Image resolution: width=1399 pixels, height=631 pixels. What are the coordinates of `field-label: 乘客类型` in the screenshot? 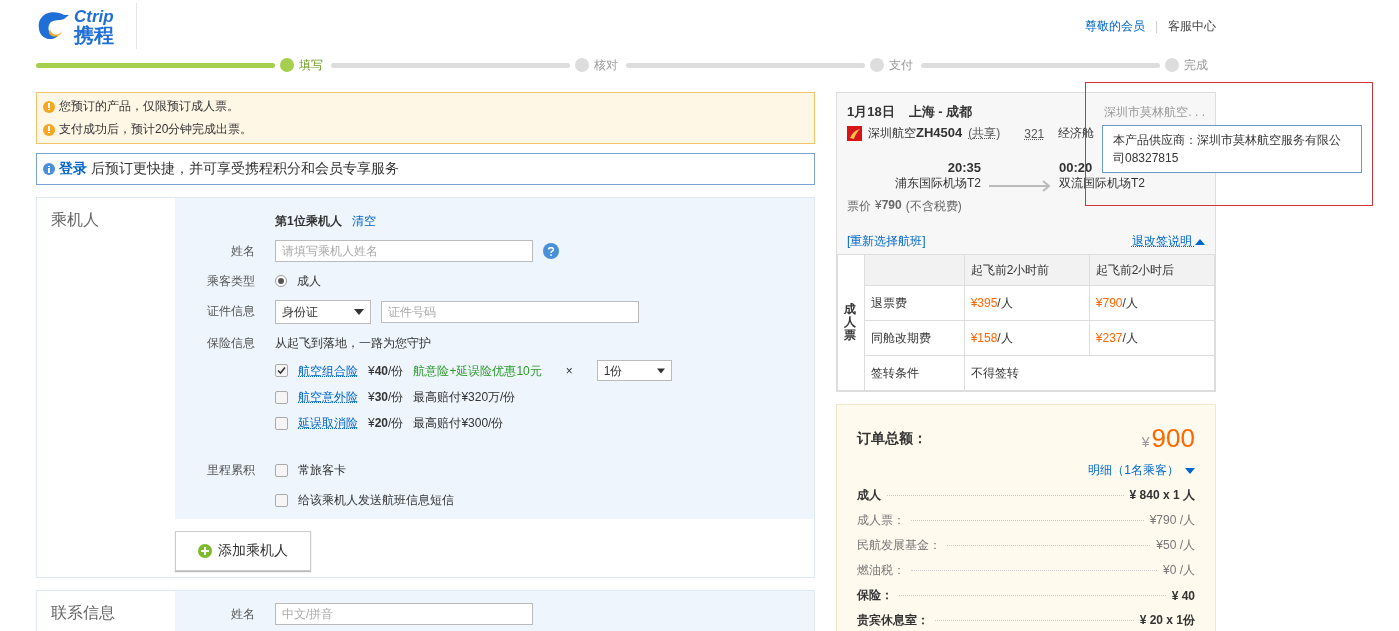 It's located at (231, 281).